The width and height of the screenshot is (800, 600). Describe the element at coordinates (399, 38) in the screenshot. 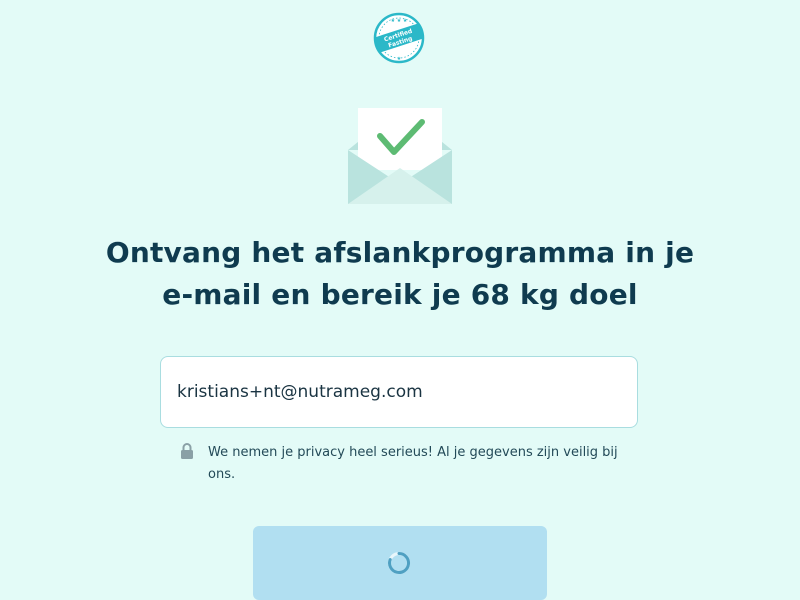

I see `certified-fasting-badge-icon: ★ ★ ★ ★ Certified Fasting` at that location.